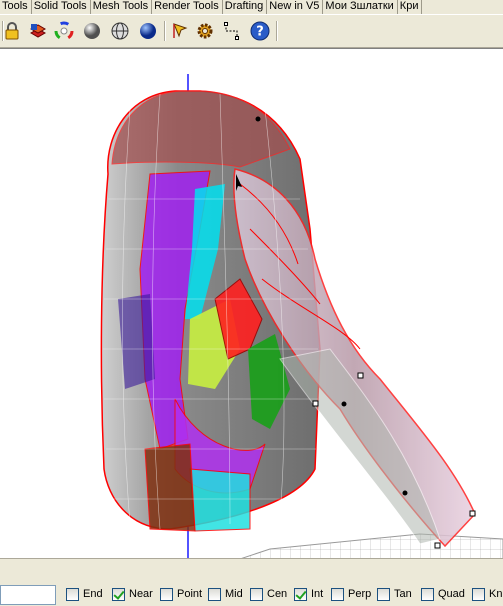 This screenshot has width=503, height=606. What do you see at coordinates (277, 594) in the screenshot?
I see `osnap-cen-label: Cen` at bounding box center [277, 594].